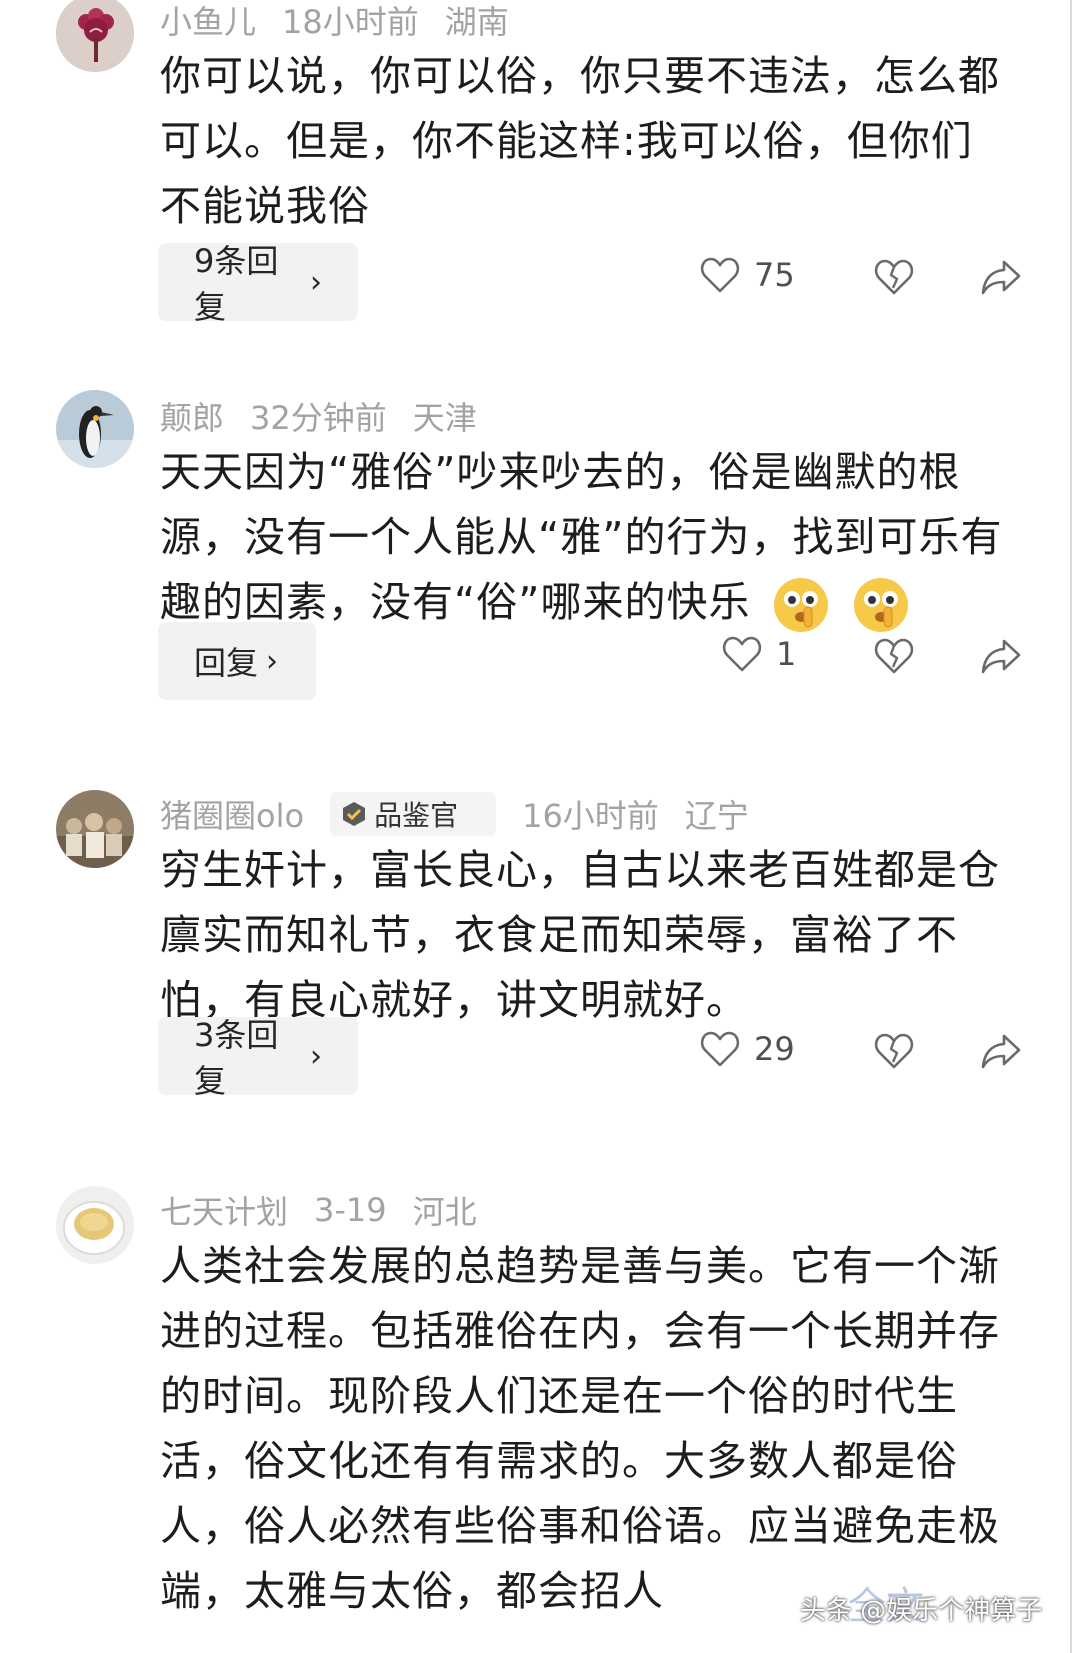 This screenshot has width=1080, height=1653. Describe the element at coordinates (192, 416) in the screenshot. I see `username: 颠郎` at that location.